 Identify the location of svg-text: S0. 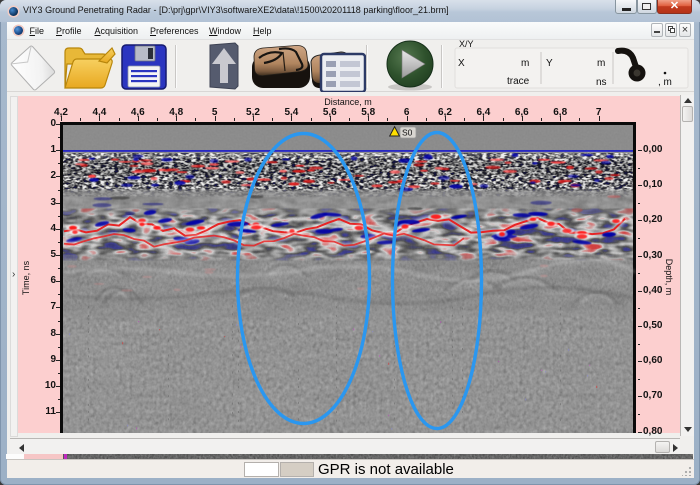
(407, 132).